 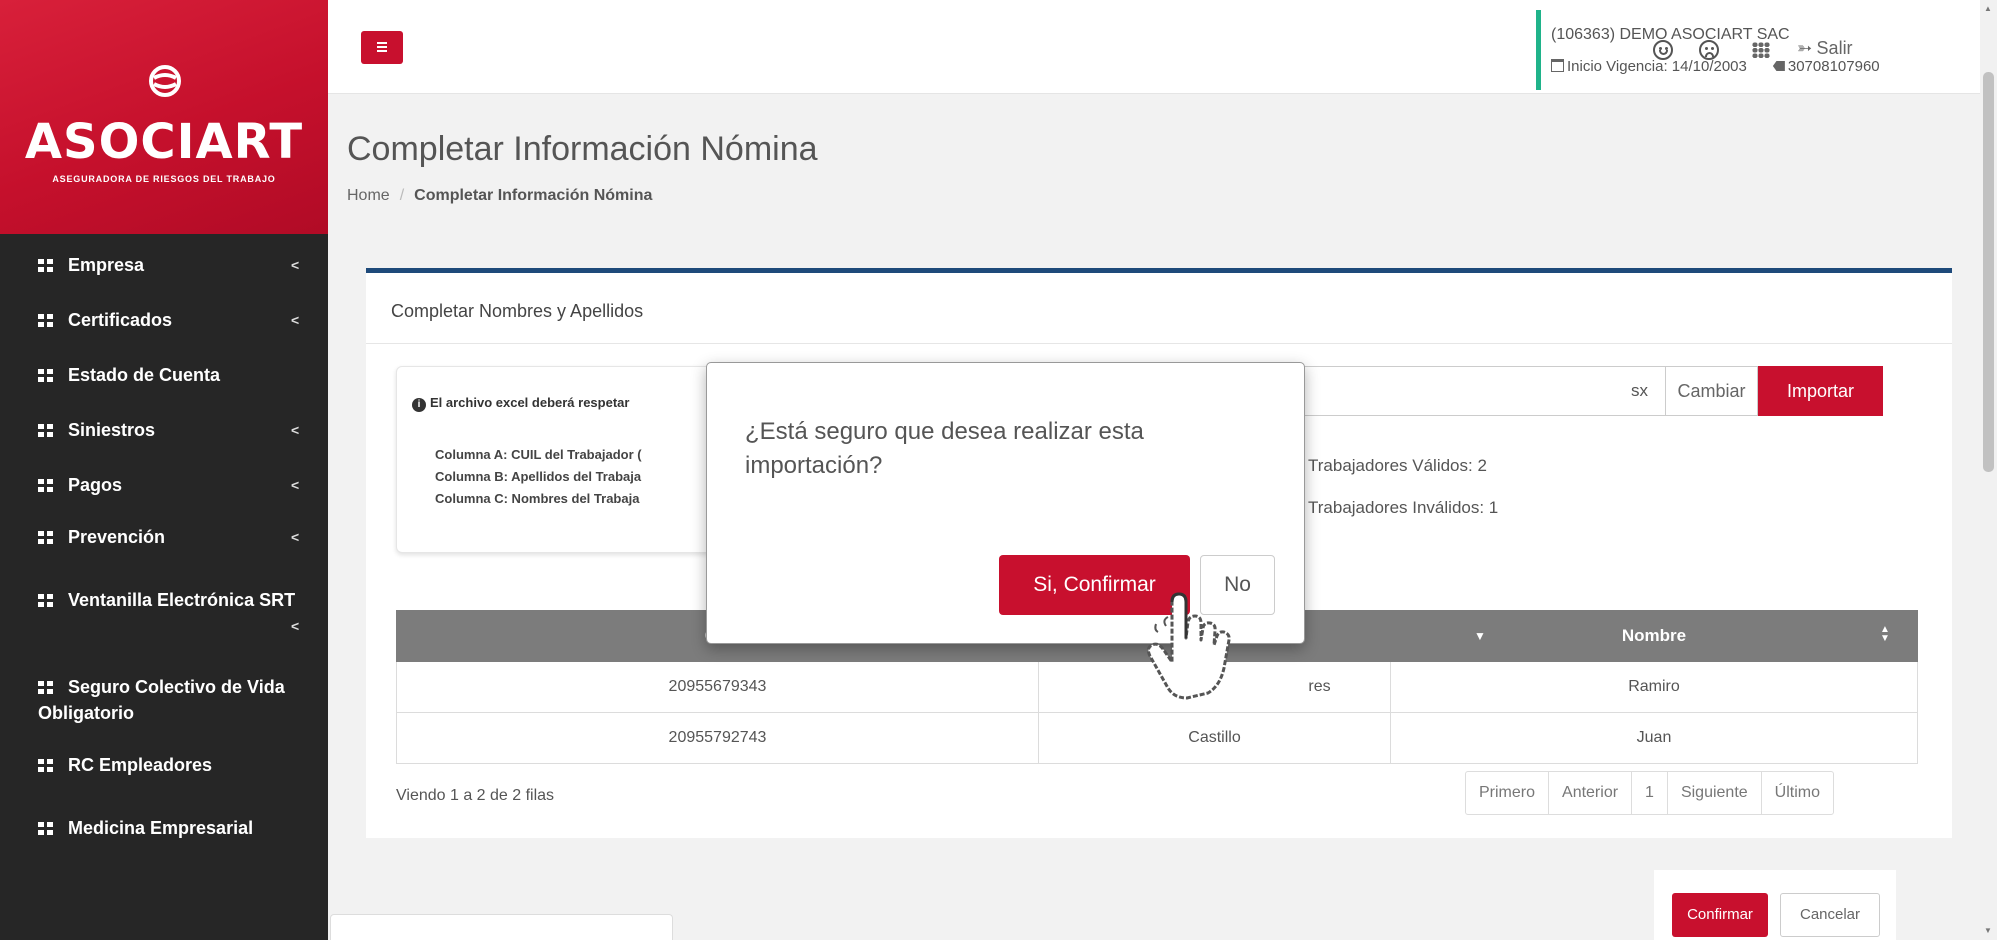 What do you see at coordinates (1508, 793) in the screenshot?
I see `pager-first: Primero` at bounding box center [1508, 793].